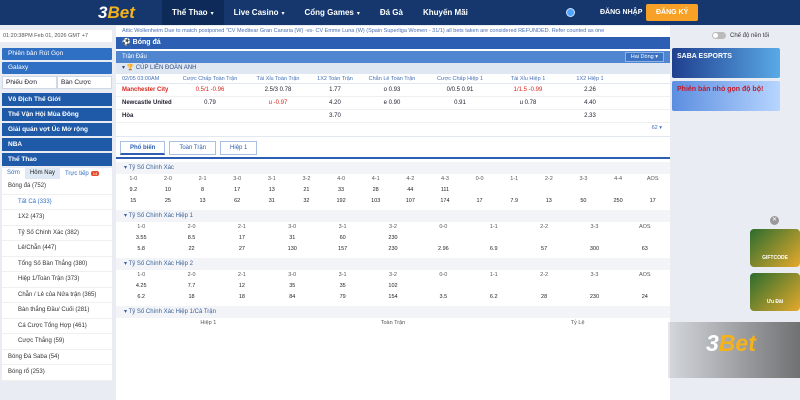 The height and width of the screenshot is (400, 800). I want to click on score-odds-cell: 174, so click(445, 201).